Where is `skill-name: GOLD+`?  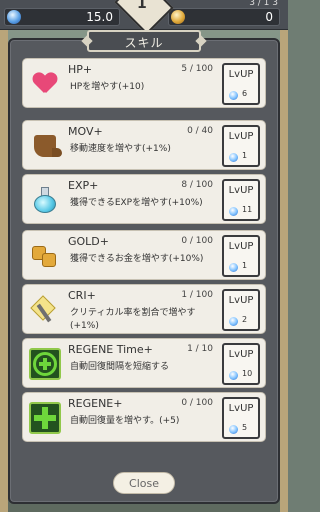 skill-name: GOLD+ is located at coordinates (88, 241).